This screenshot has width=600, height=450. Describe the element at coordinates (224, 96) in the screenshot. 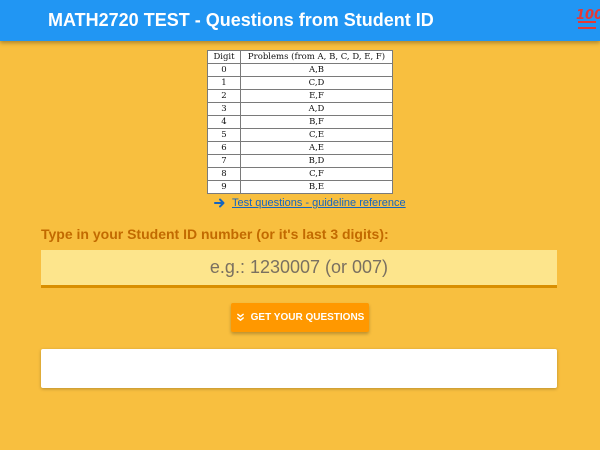

I see `digit-cell: 2` at that location.